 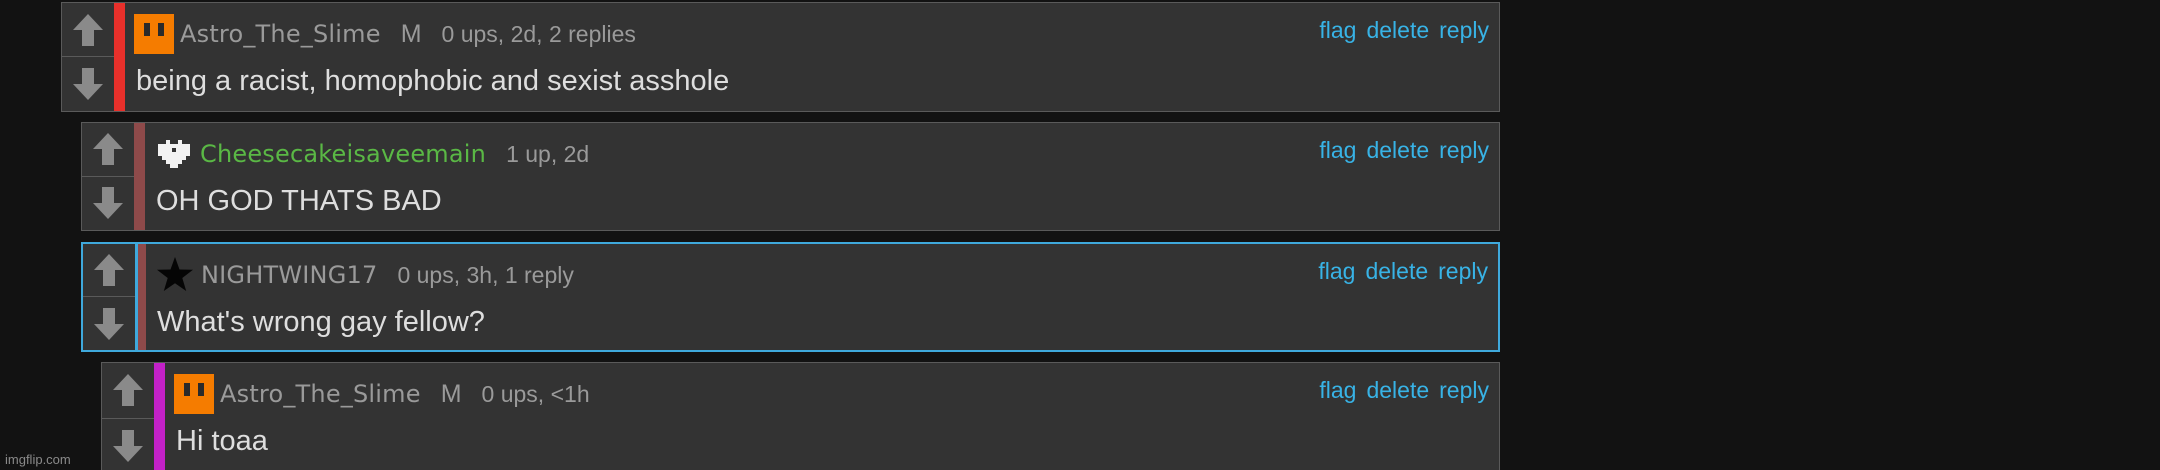 What do you see at coordinates (548, 153) in the screenshot?
I see `comment-meta: 1 up, 2d` at bounding box center [548, 153].